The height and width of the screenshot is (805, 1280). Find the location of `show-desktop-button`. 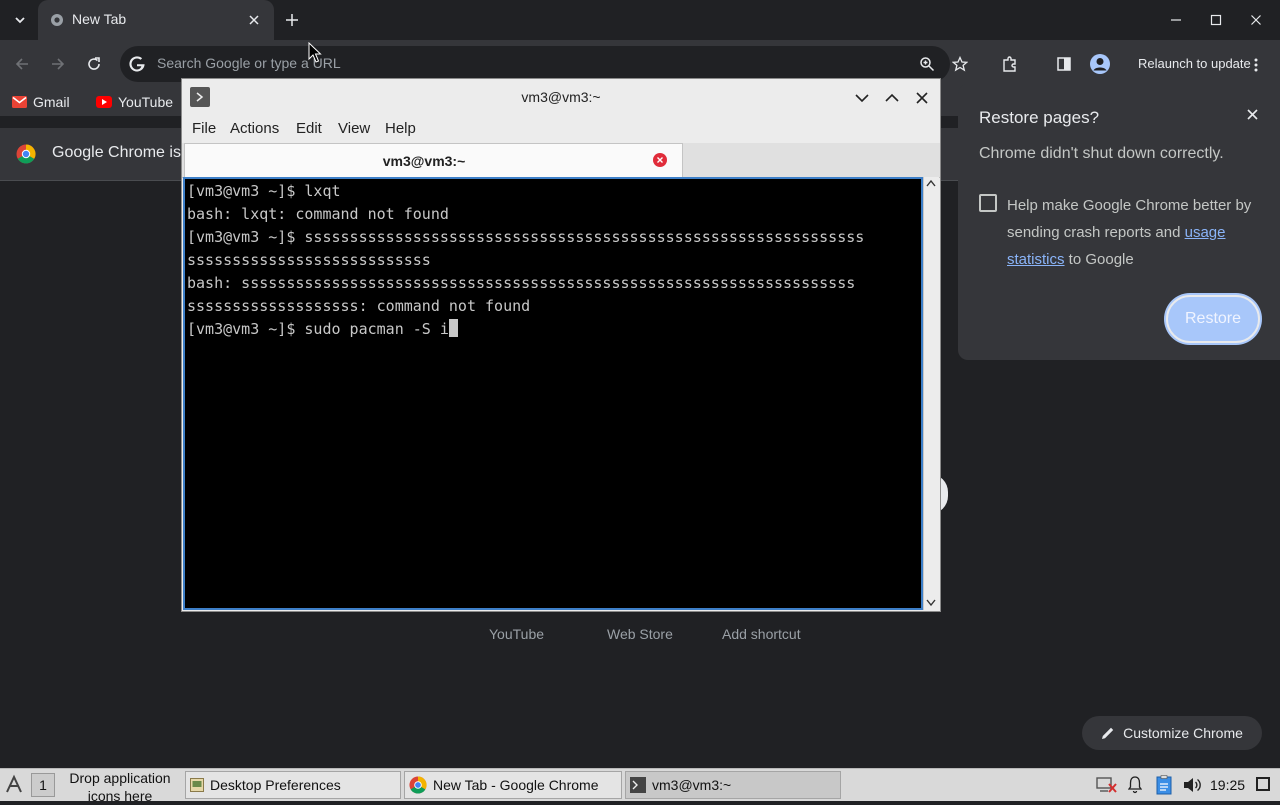

show-desktop-button is located at coordinates (1263, 784).